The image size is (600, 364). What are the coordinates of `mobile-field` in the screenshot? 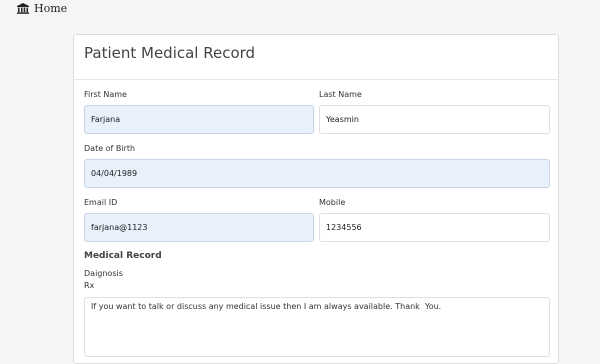 It's located at (434, 227).